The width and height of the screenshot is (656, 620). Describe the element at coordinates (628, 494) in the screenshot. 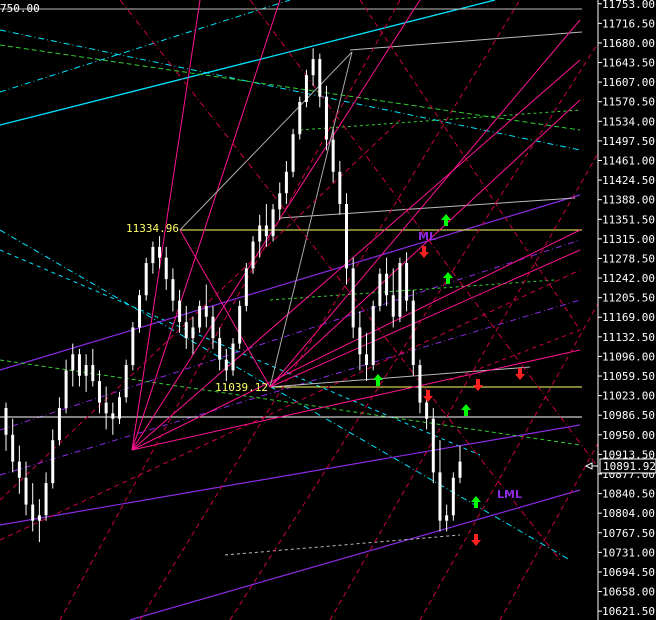

I see `price-tick-label: 10840.50` at that location.